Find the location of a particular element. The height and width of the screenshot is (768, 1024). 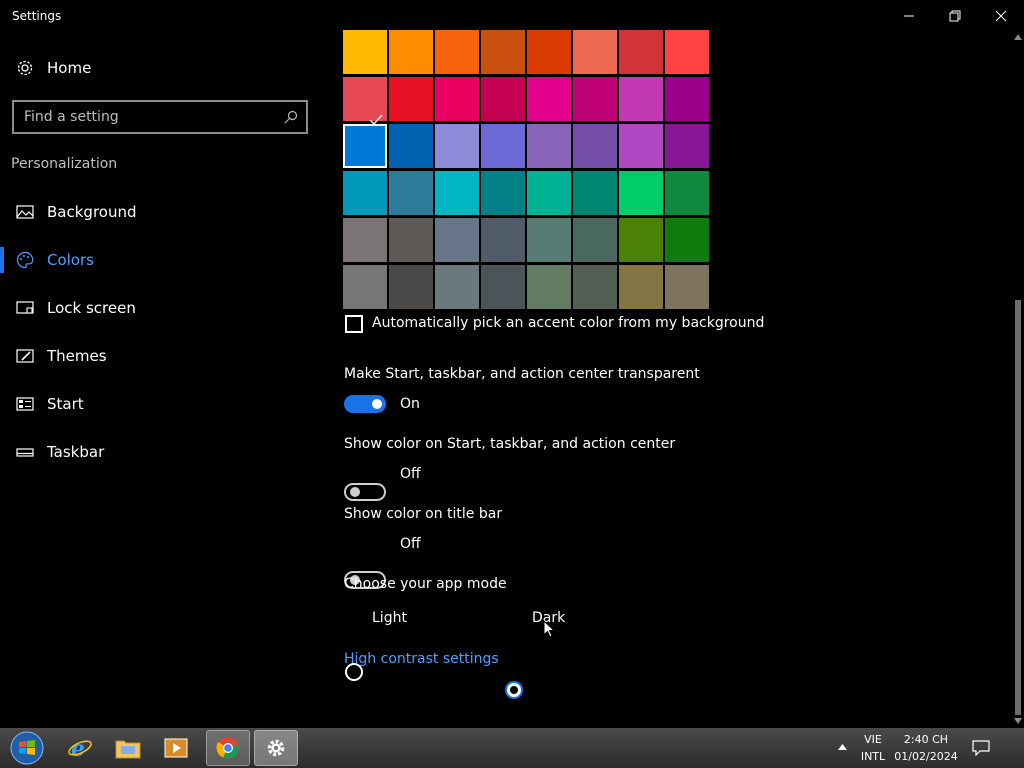

close-button is located at coordinates (1001, 16).